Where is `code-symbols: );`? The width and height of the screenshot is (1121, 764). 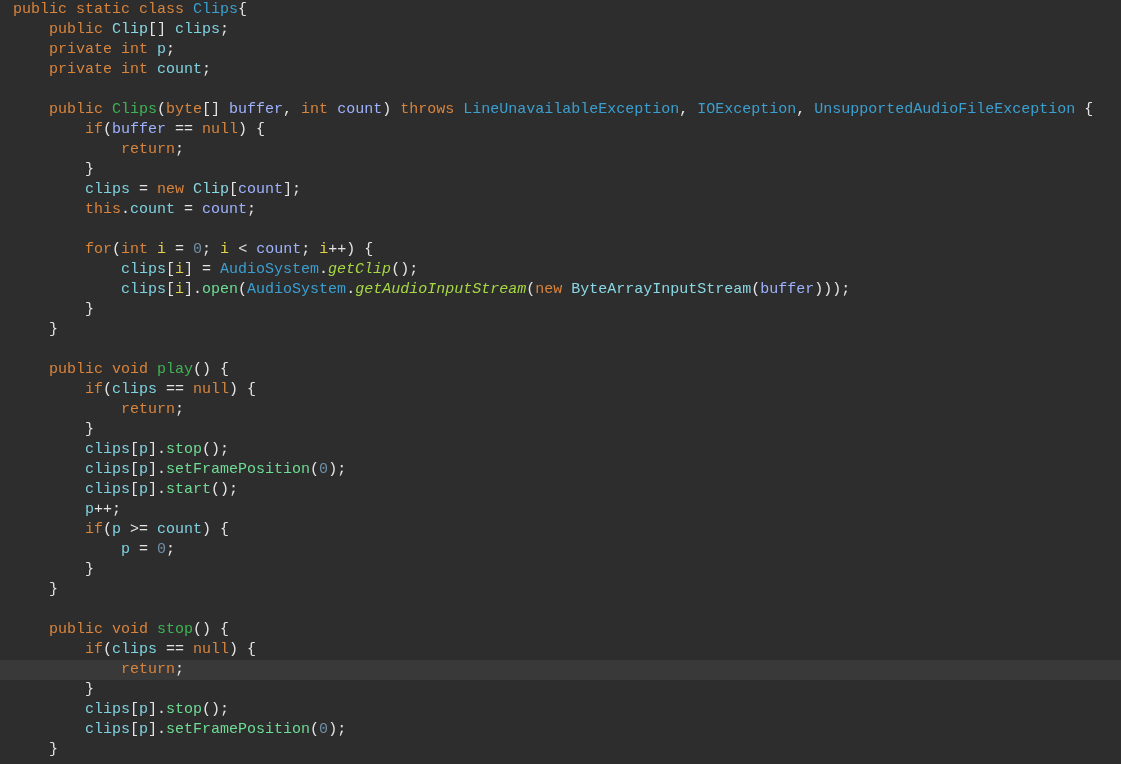
code-symbols: ); is located at coordinates (337, 470).